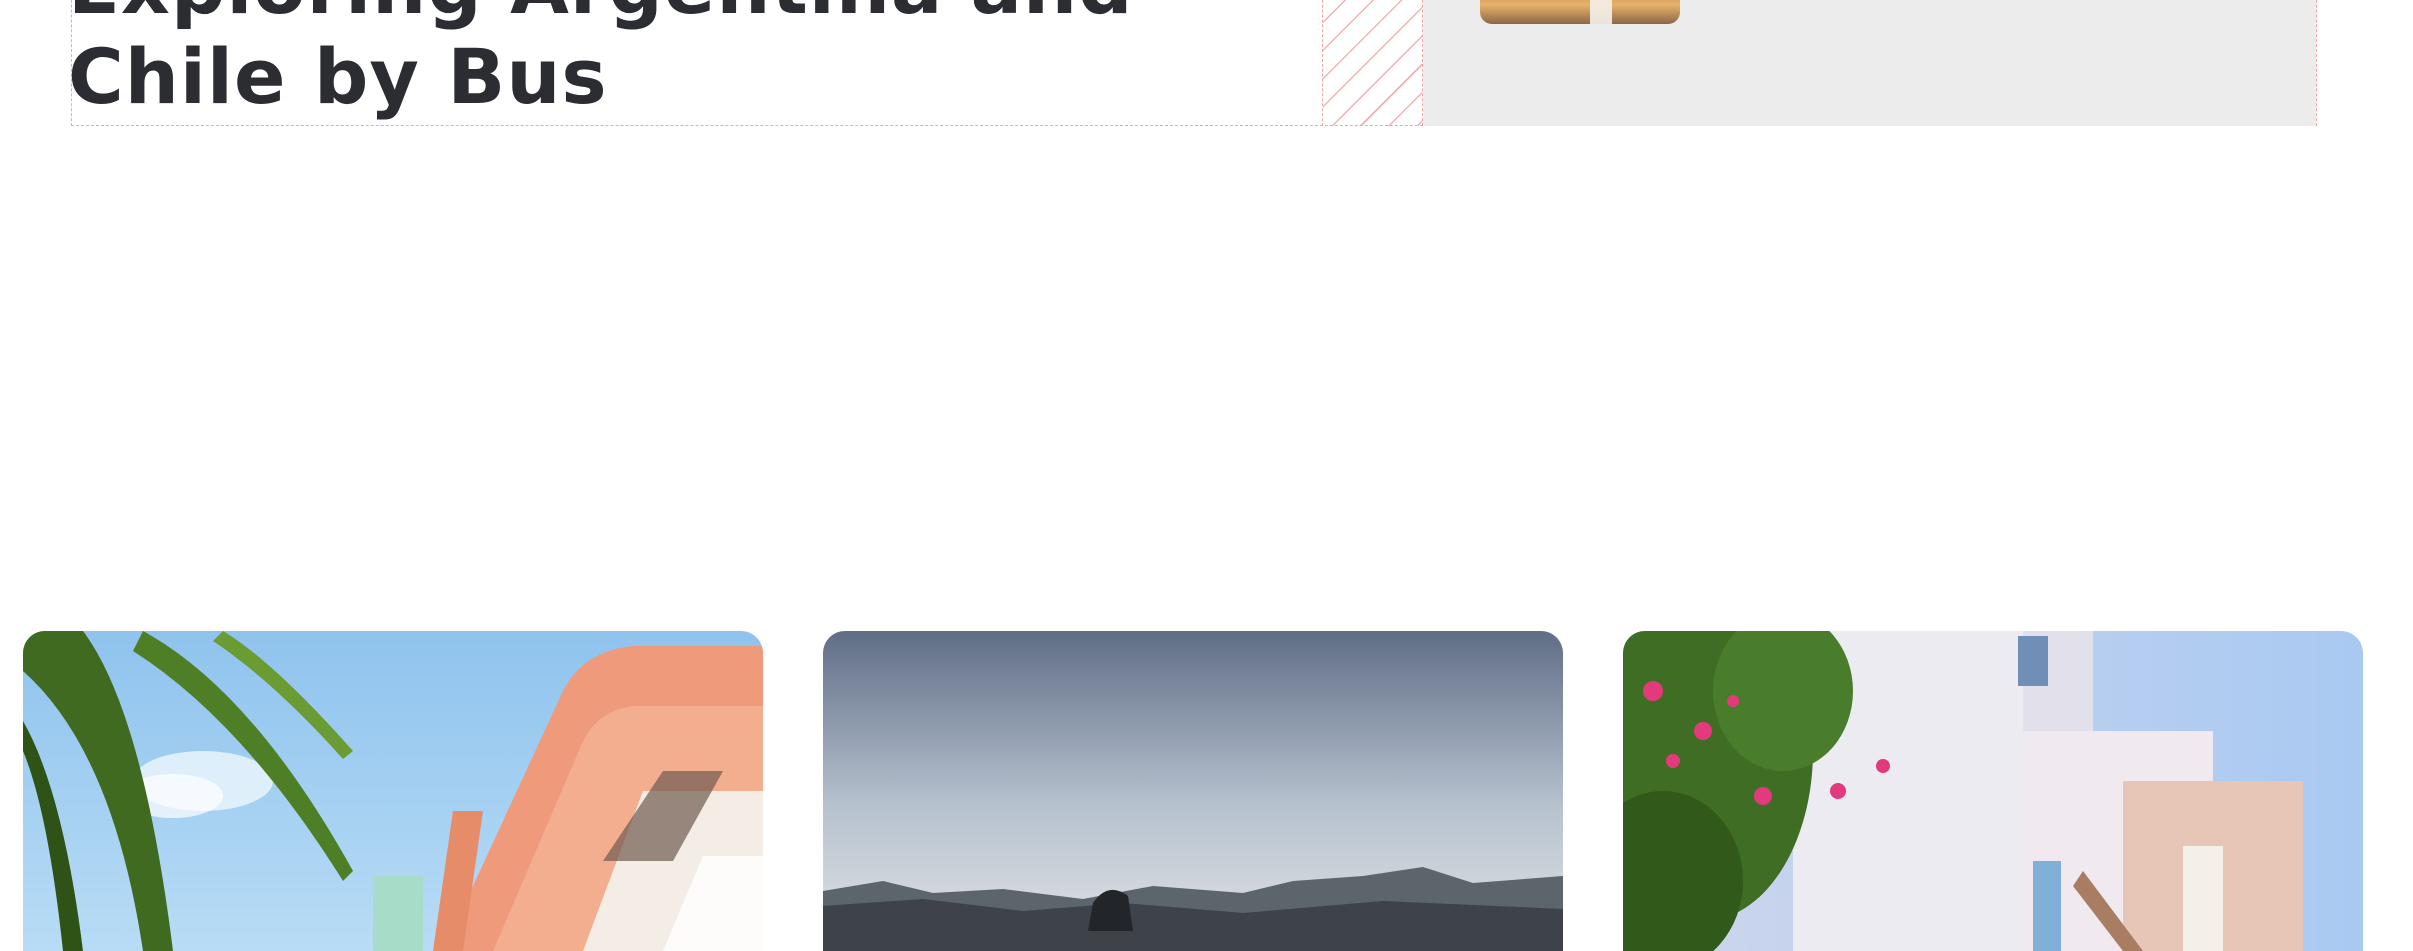 This screenshot has height=951, width=2413. I want to click on mountain-landscape-image, so click(1193, 791).